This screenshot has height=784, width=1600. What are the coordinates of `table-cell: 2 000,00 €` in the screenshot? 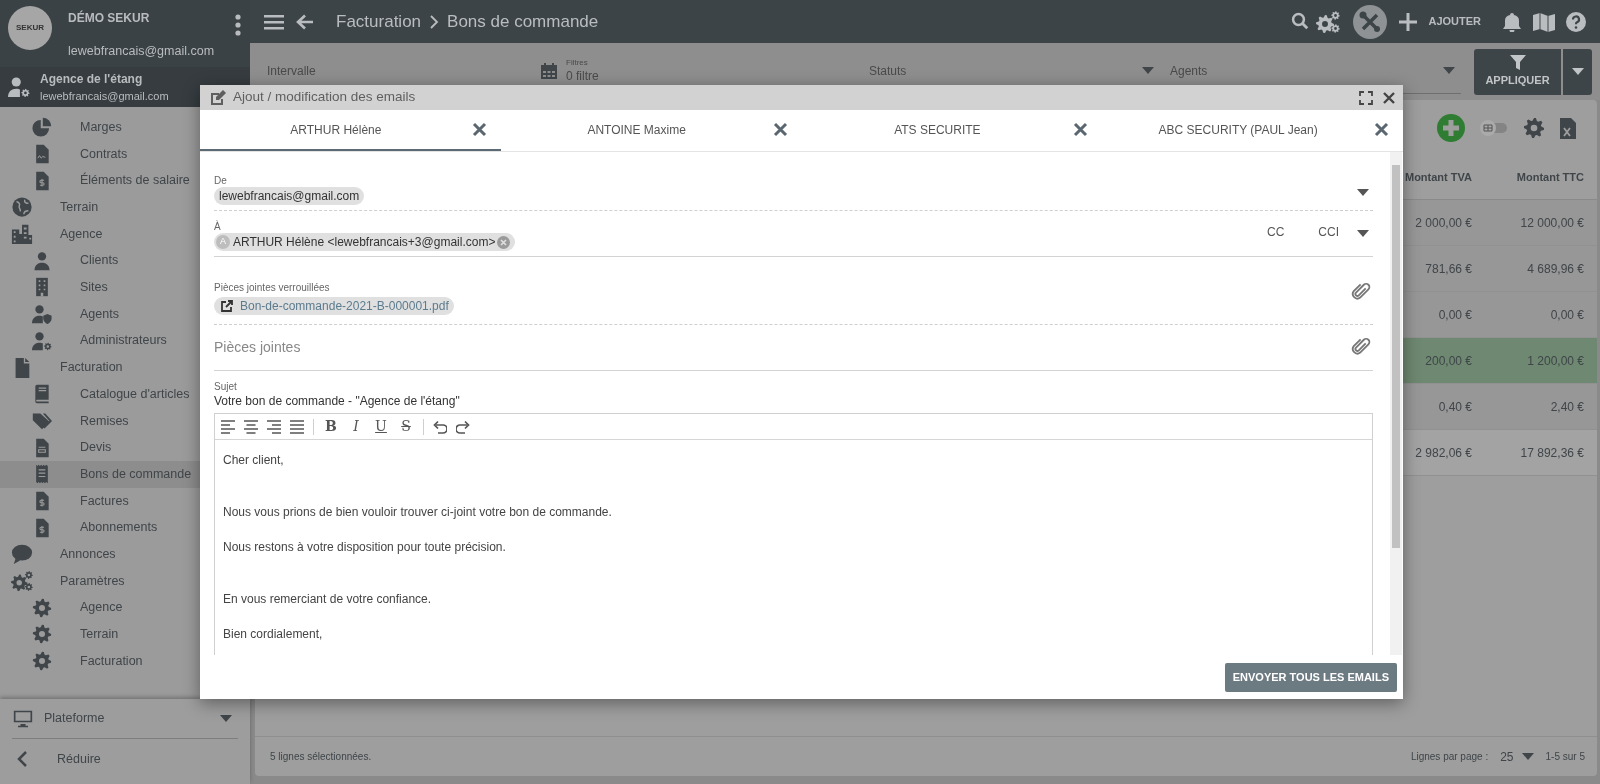 It's located at (1443, 222).